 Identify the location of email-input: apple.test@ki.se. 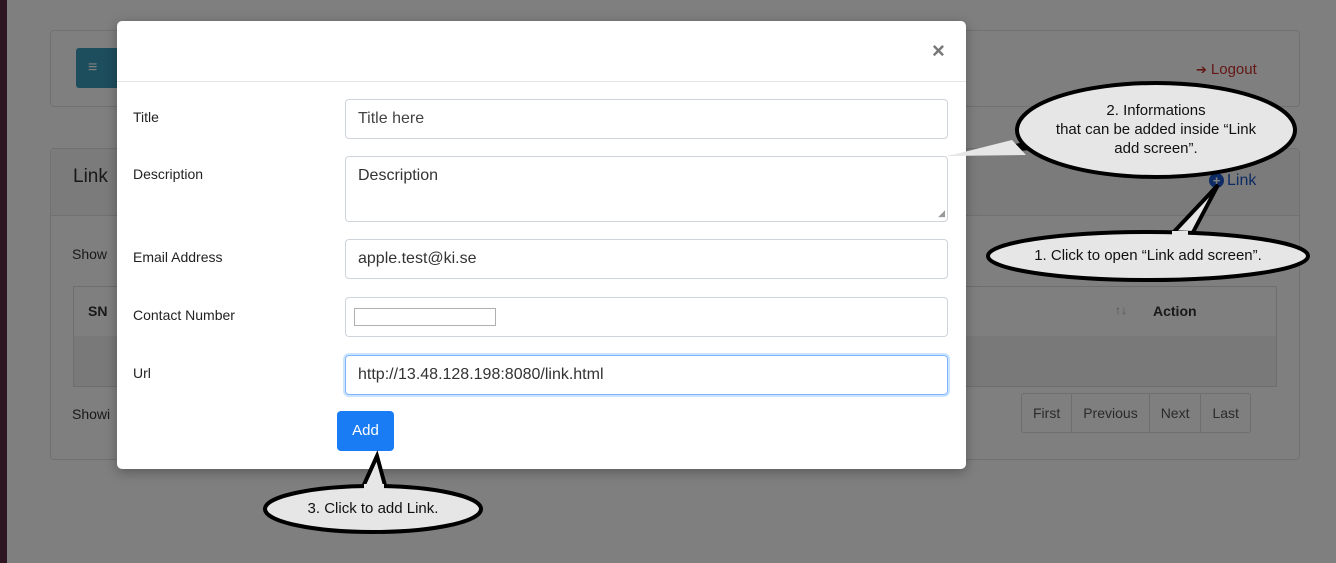
(646, 259).